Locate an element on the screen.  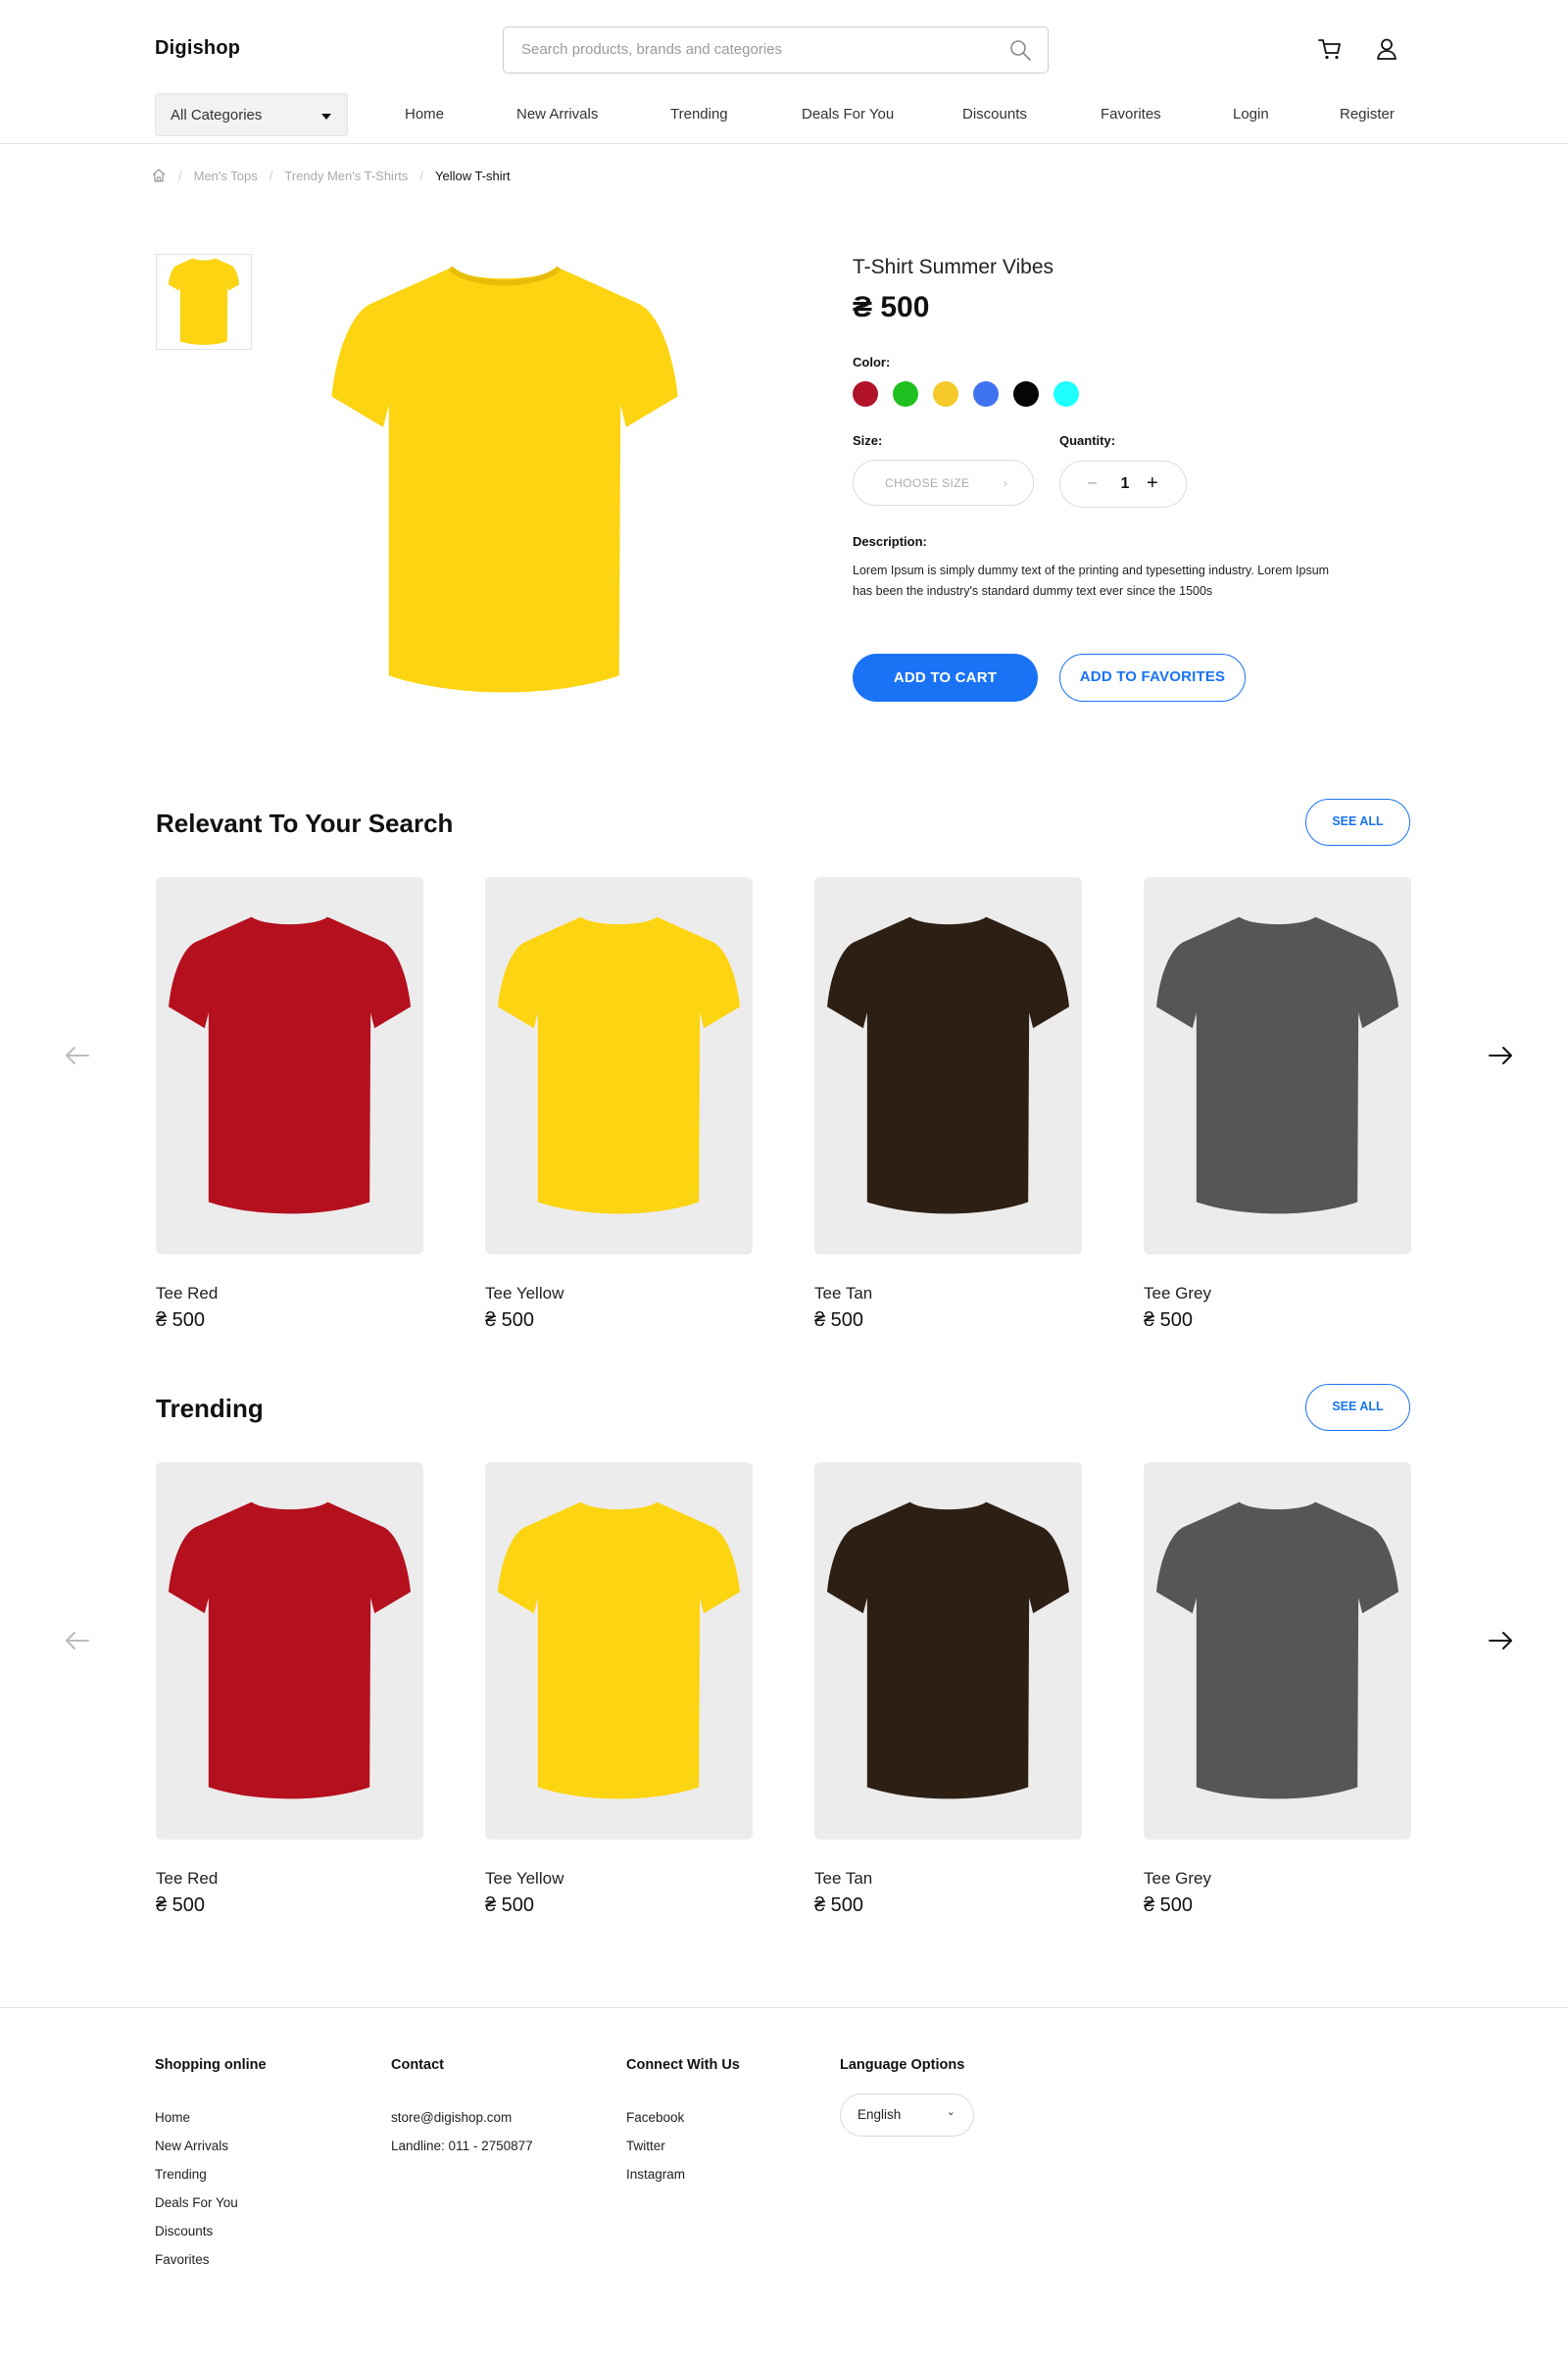
quantity-stepper: – 1 + is located at coordinates (1123, 484).